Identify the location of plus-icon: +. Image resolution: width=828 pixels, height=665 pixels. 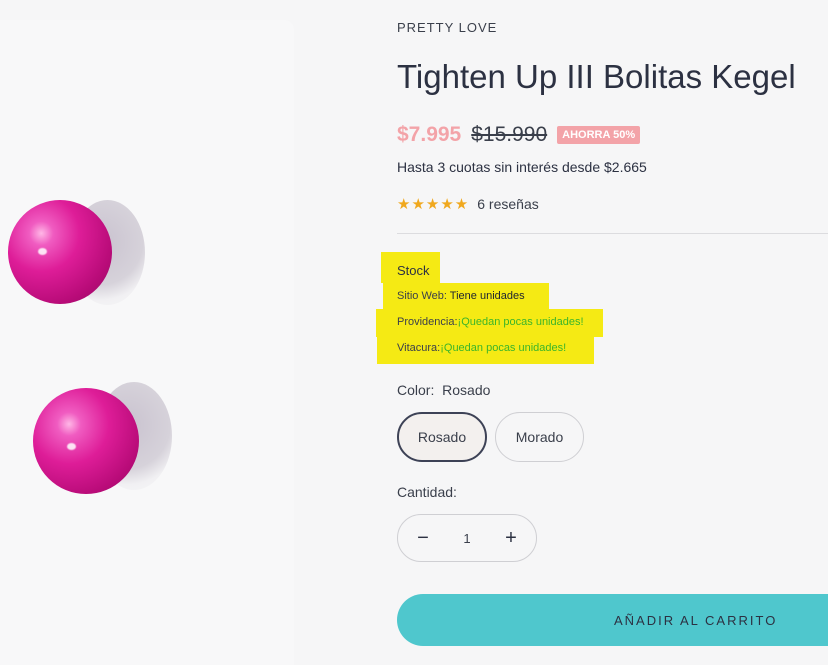
(511, 538).